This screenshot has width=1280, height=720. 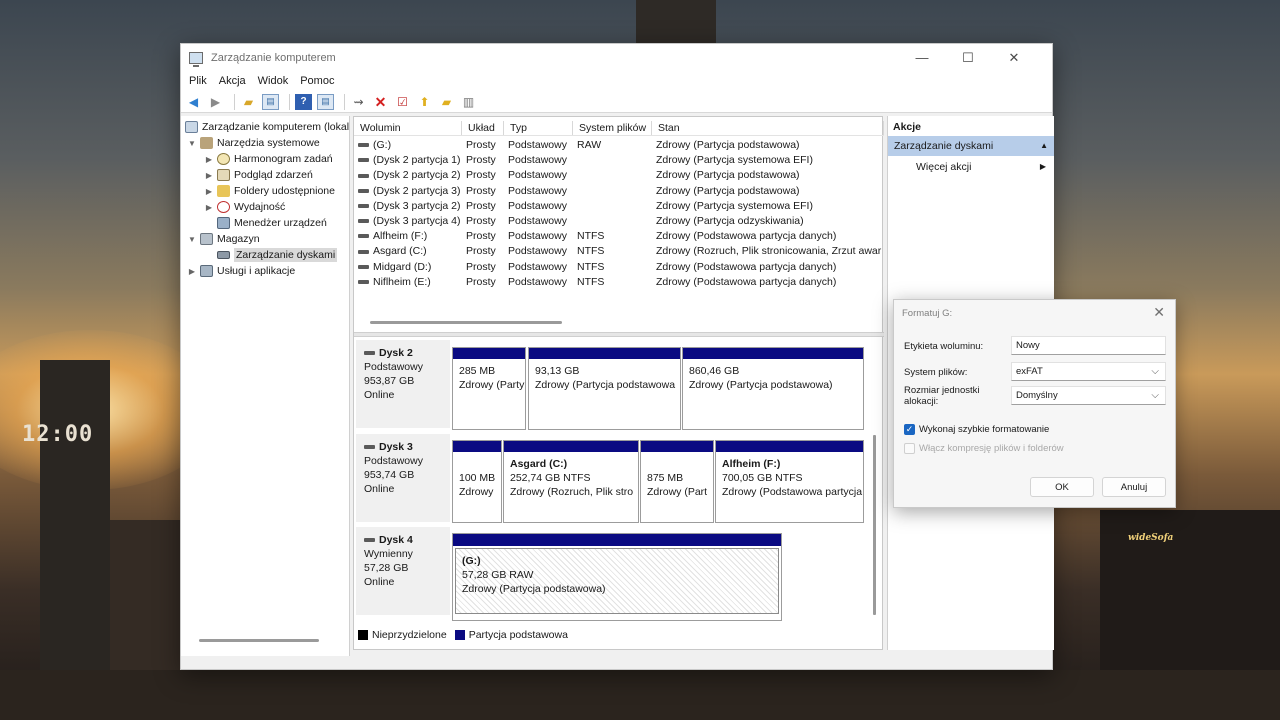 I want to click on column-header-filesystem: System plików, so click(x=612, y=128).